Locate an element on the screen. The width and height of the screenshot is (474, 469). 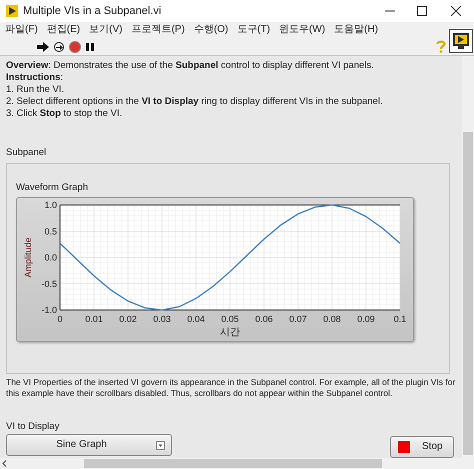
x-tick-label: 0.05 is located at coordinates (230, 319).